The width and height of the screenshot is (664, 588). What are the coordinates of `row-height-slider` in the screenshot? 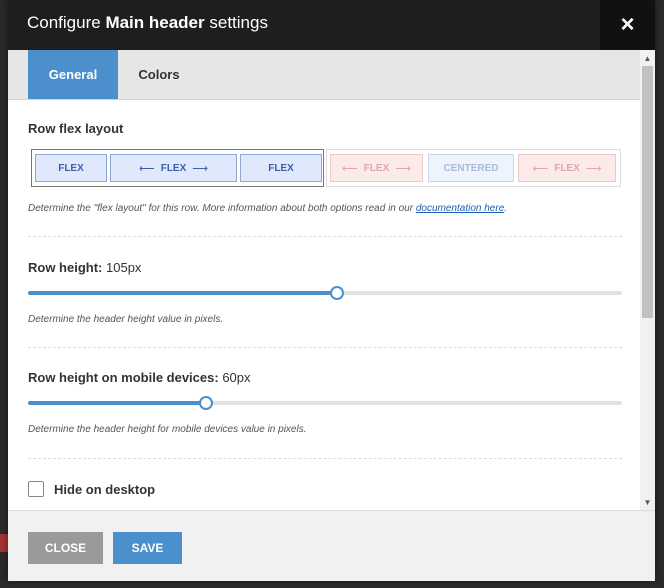 It's located at (325, 293).